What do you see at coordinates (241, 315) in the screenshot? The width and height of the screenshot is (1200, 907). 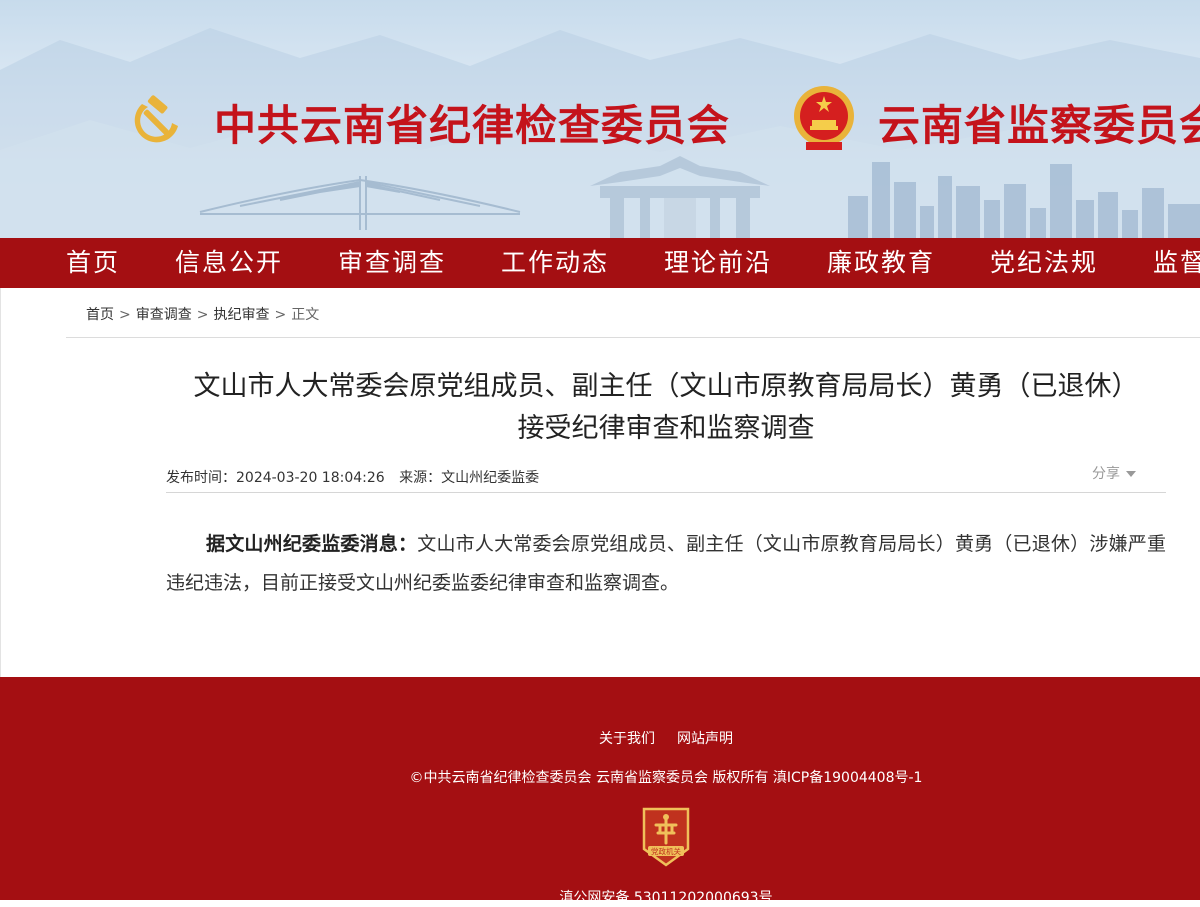 I see `breadcrumb-discipline: 执纪审查` at bounding box center [241, 315].